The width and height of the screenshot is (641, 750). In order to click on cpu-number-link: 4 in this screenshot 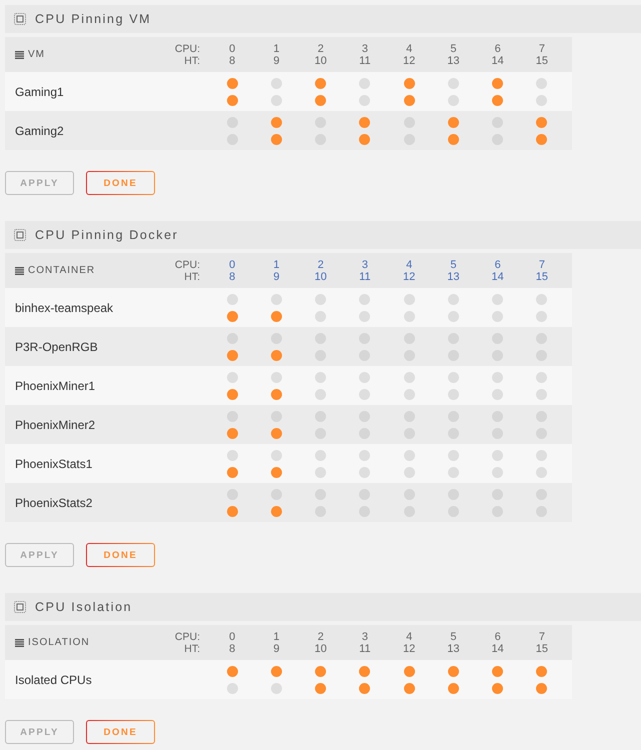, I will do `click(409, 264)`.